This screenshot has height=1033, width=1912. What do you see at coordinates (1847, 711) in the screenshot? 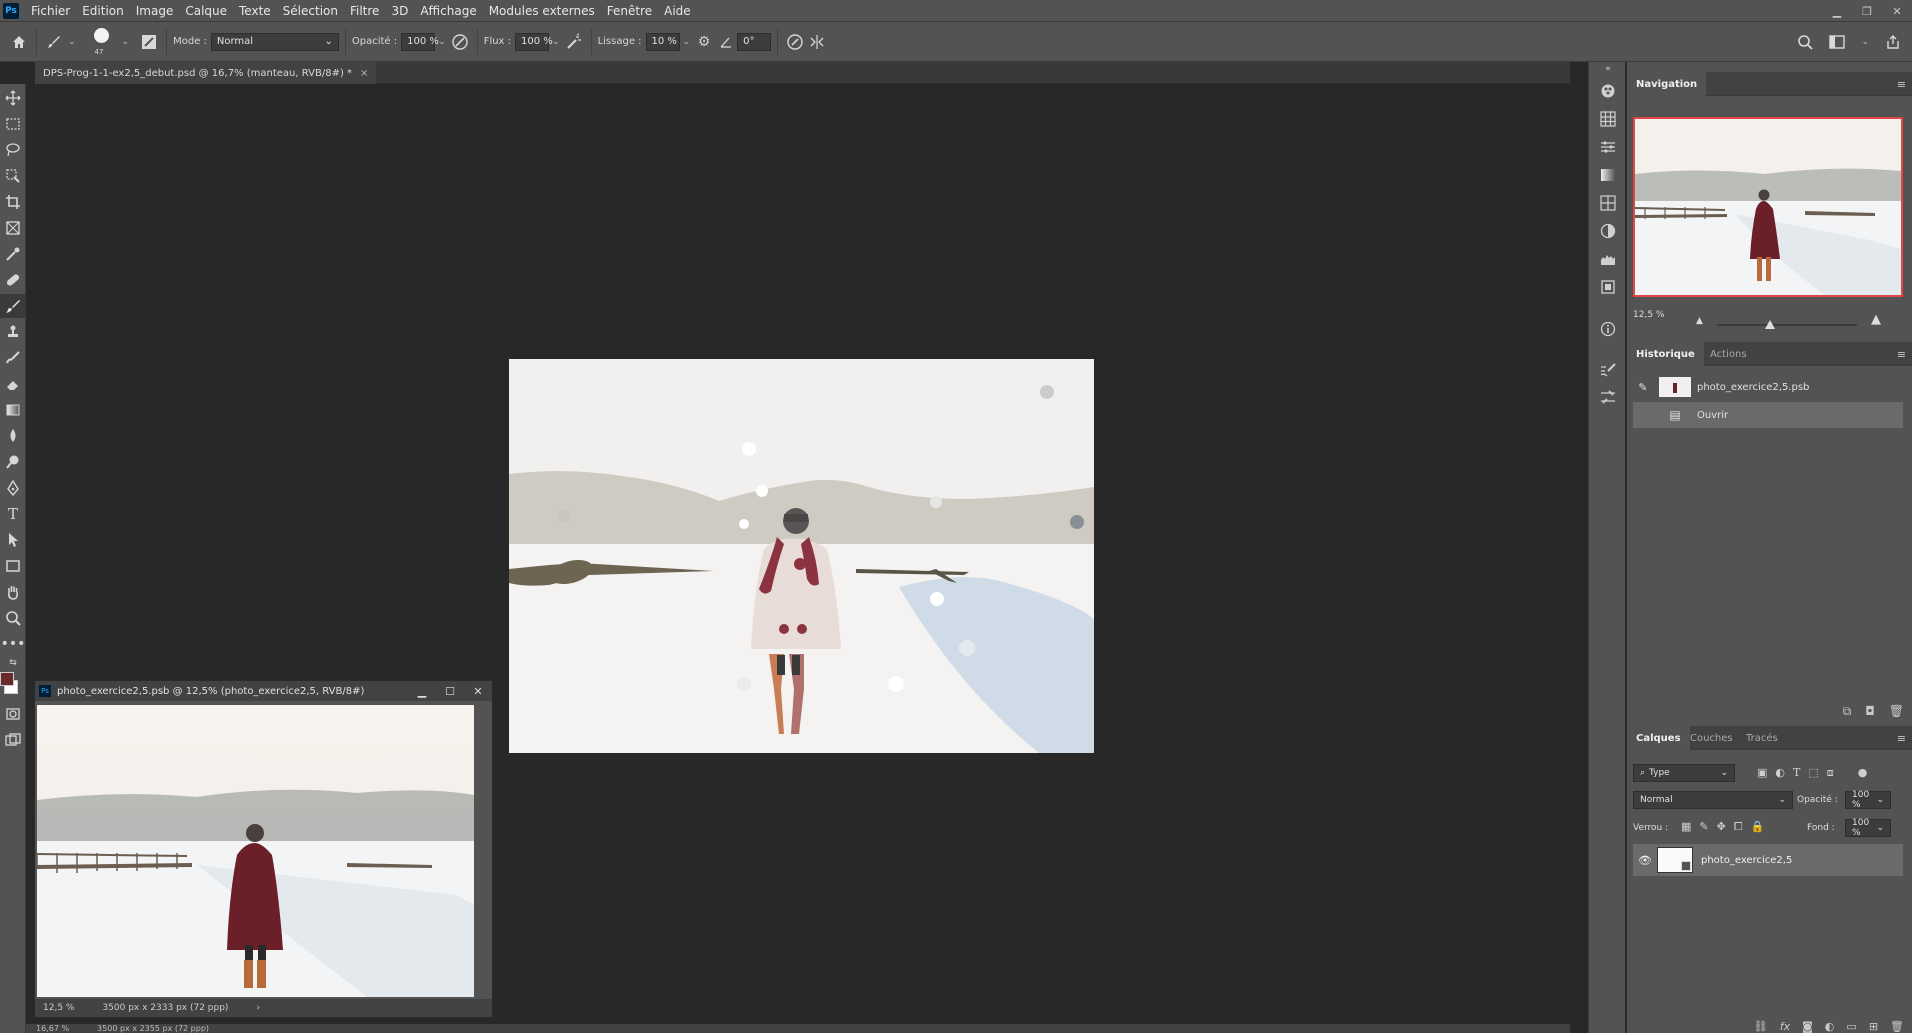
I see `new-document-from-state-icon: ⧉` at bounding box center [1847, 711].